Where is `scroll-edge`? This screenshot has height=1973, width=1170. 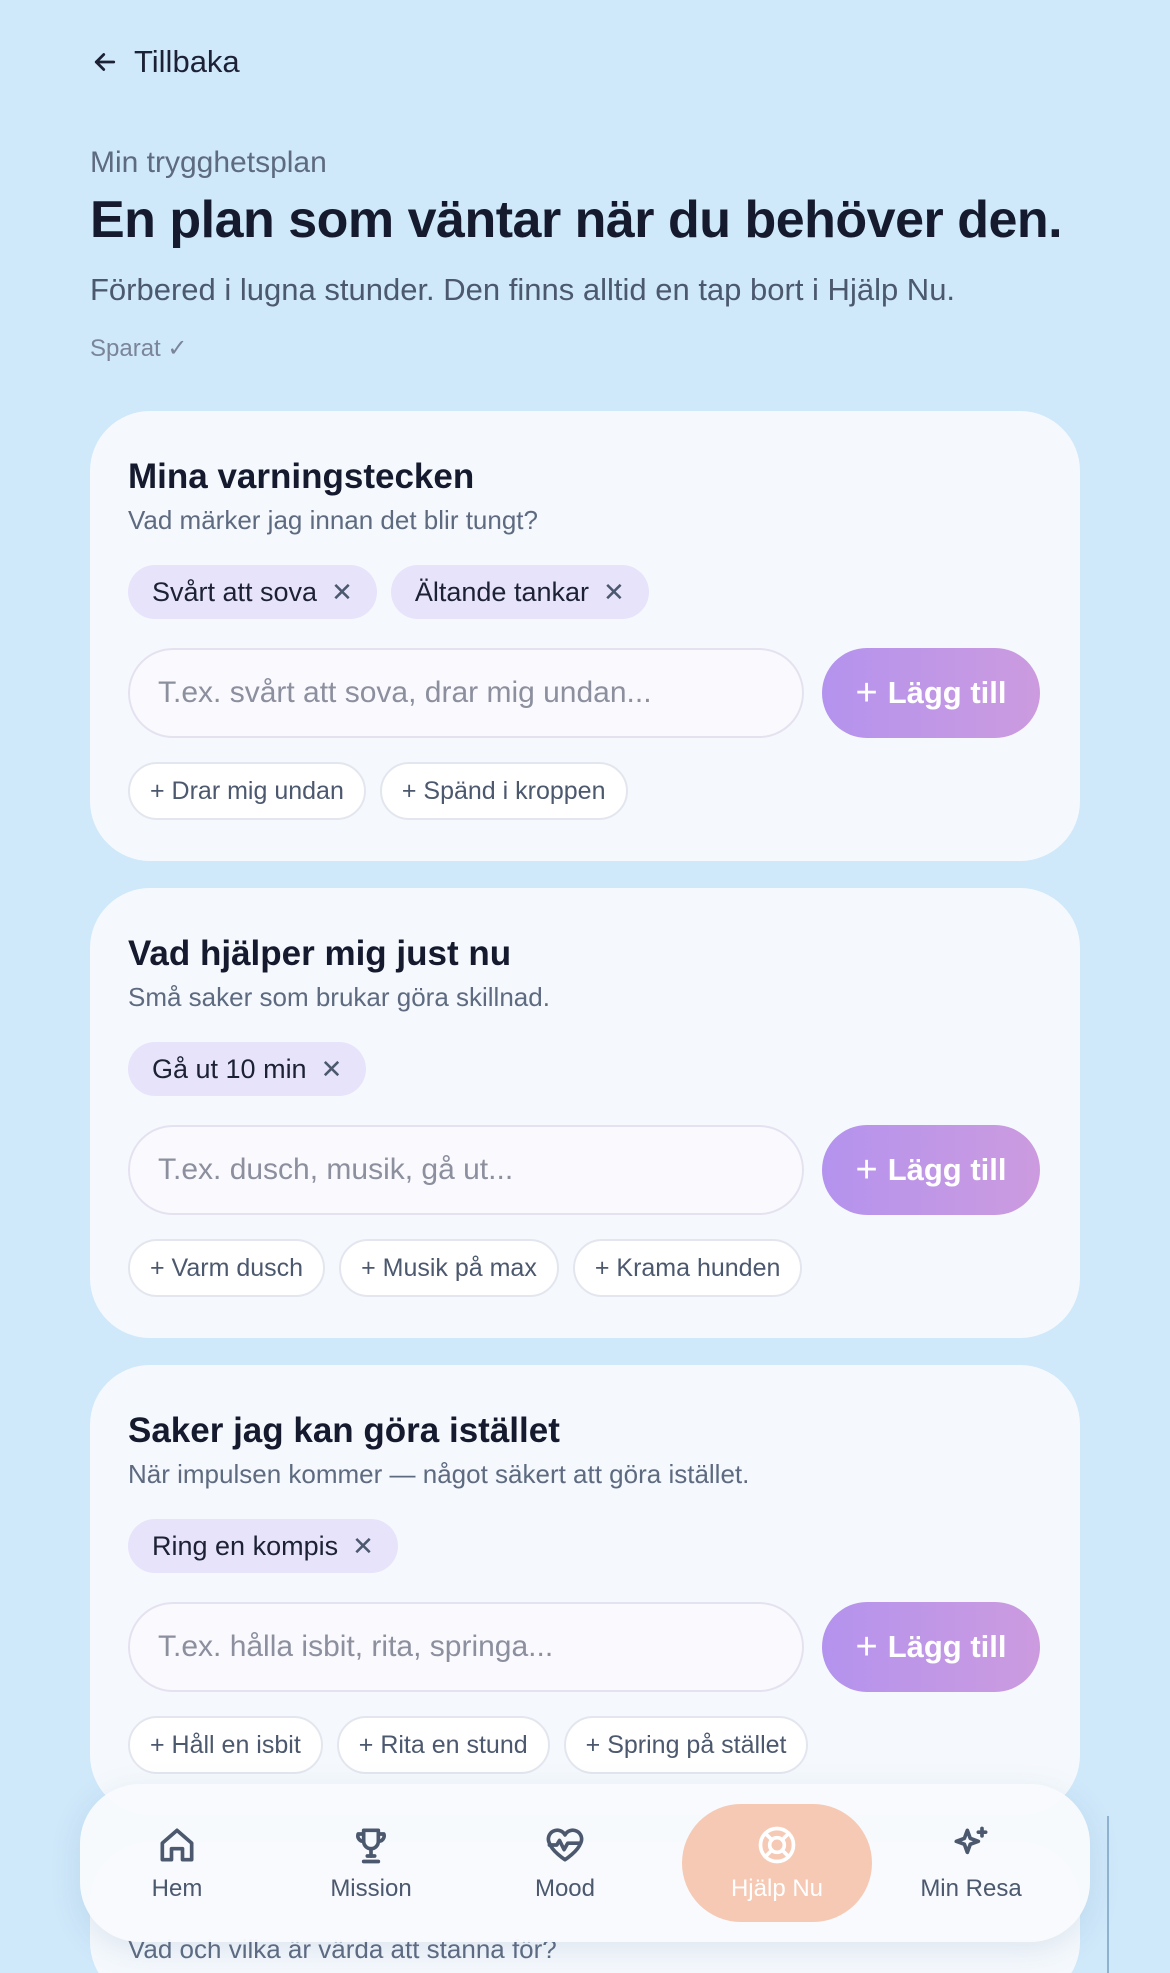 scroll-edge is located at coordinates (1108, 1894).